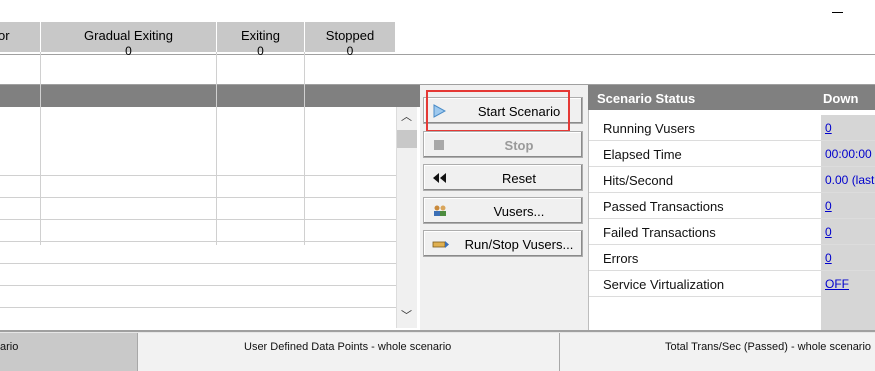 This screenshot has width=875, height=371. Describe the element at coordinates (638, 180) in the screenshot. I see `status-label: Hits/Second` at that location.